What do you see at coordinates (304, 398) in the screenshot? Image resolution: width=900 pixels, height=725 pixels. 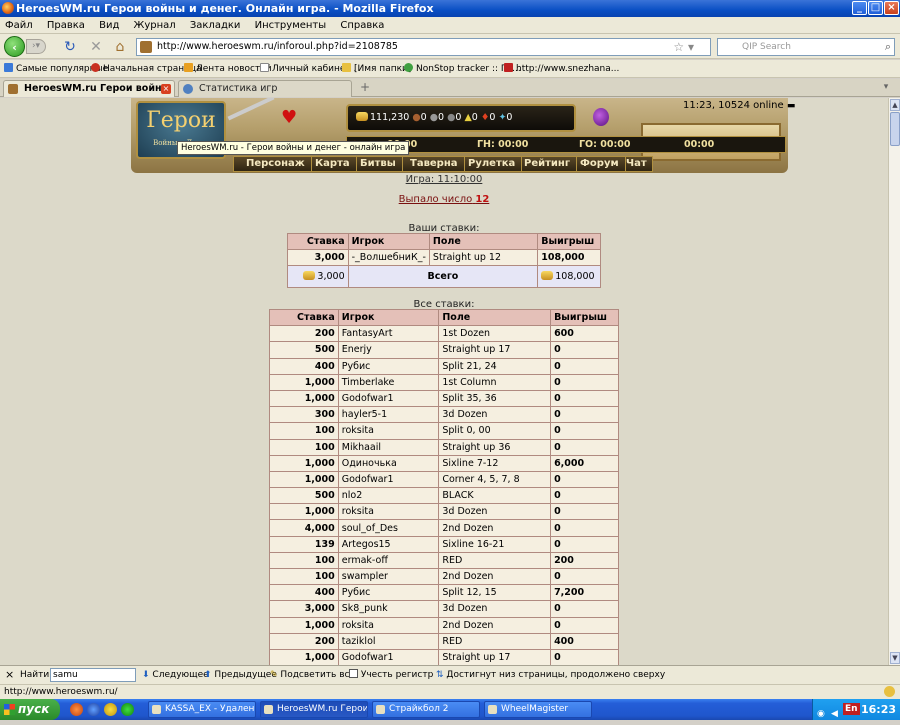 I see `bet-cell: 1,000` at bounding box center [304, 398].